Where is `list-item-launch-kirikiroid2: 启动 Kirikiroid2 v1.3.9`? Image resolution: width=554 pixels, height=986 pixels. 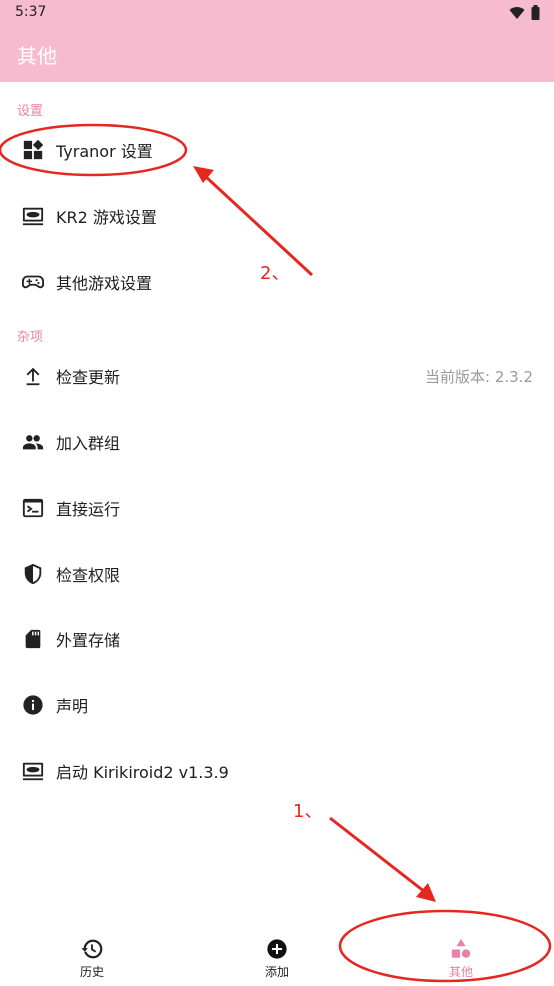 list-item-launch-kirikiroid2: 启动 Kirikiroid2 v1.3.9 is located at coordinates (277, 771).